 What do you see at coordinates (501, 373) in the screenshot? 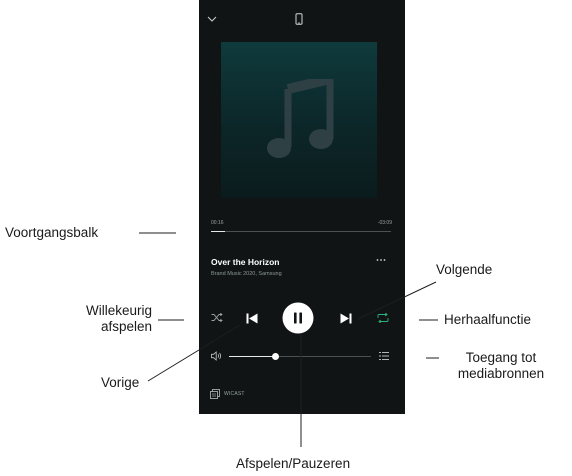
I see `annotation-media-line2: mediabronnen` at bounding box center [501, 373].